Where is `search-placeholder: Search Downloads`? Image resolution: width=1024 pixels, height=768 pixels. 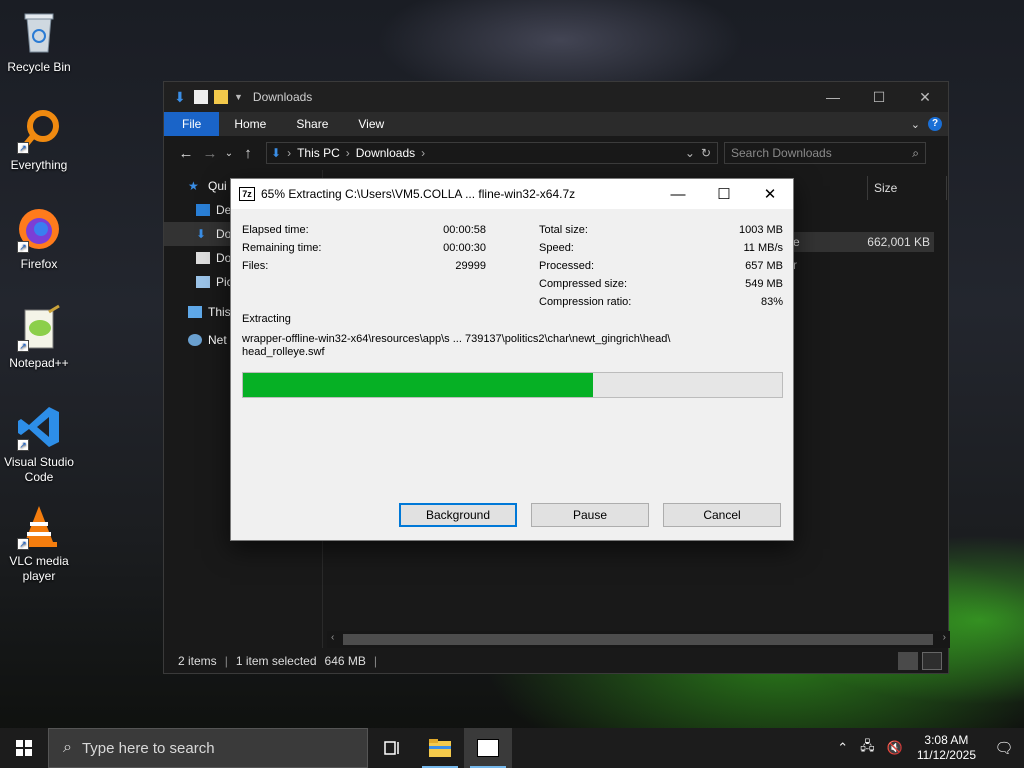 search-placeholder: Search Downloads is located at coordinates (781, 153).